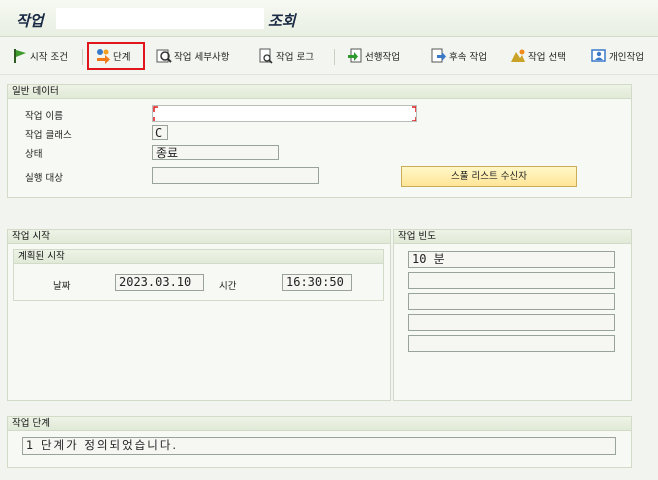 This screenshot has height=480, width=658. I want to click on own-jobs-icon, so click(599, 56).